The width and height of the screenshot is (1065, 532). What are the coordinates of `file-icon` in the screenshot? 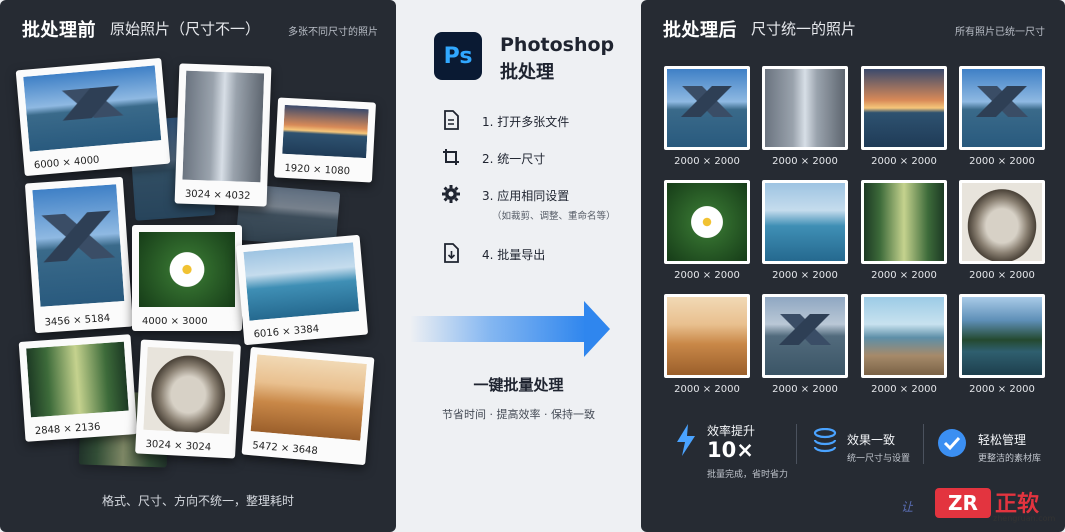 It's located at (451, 120).